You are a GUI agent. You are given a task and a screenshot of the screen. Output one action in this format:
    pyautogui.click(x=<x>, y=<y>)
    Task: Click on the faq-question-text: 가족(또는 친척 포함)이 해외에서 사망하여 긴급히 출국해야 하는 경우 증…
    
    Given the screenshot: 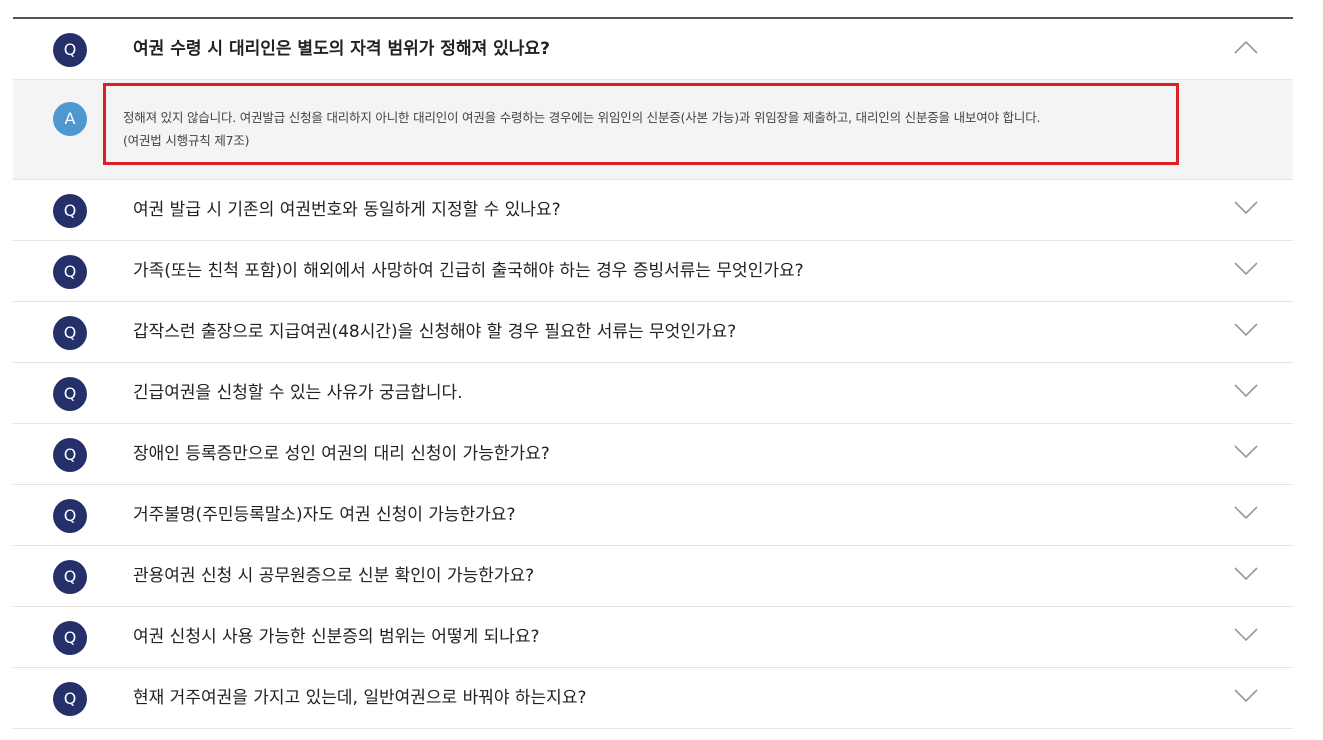 What is the action you would take?
    pyautogui.click(x=468, y=271)
    